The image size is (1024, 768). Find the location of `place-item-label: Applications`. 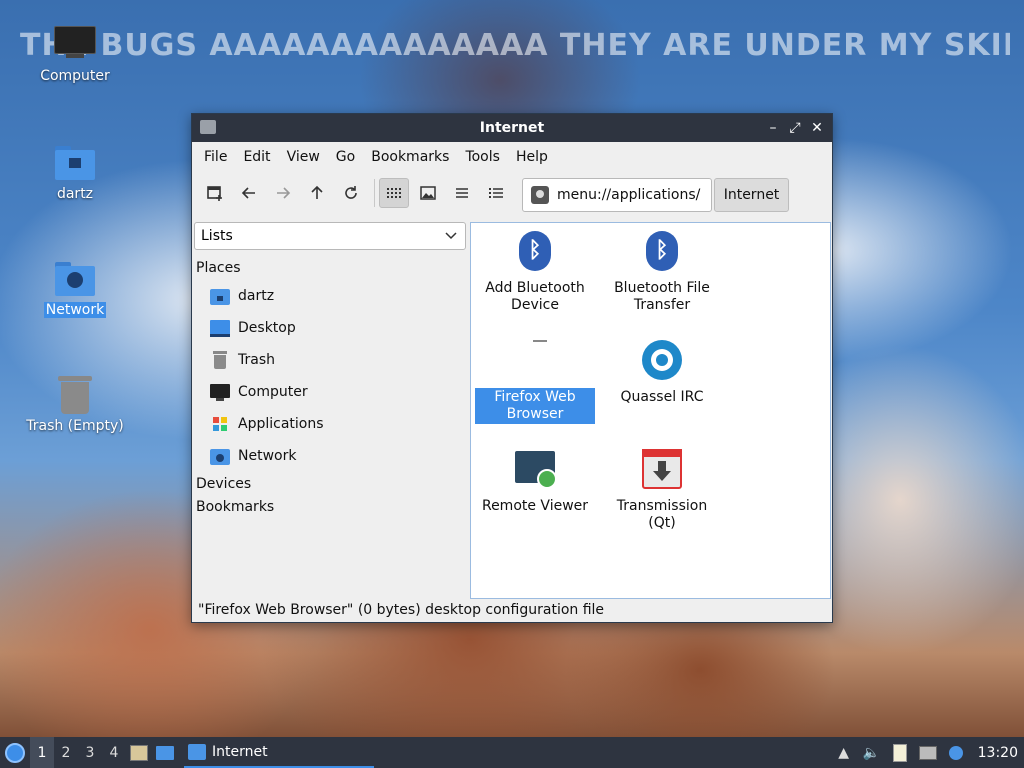

place-item-label: Applications is located at coordinates (281, 424).